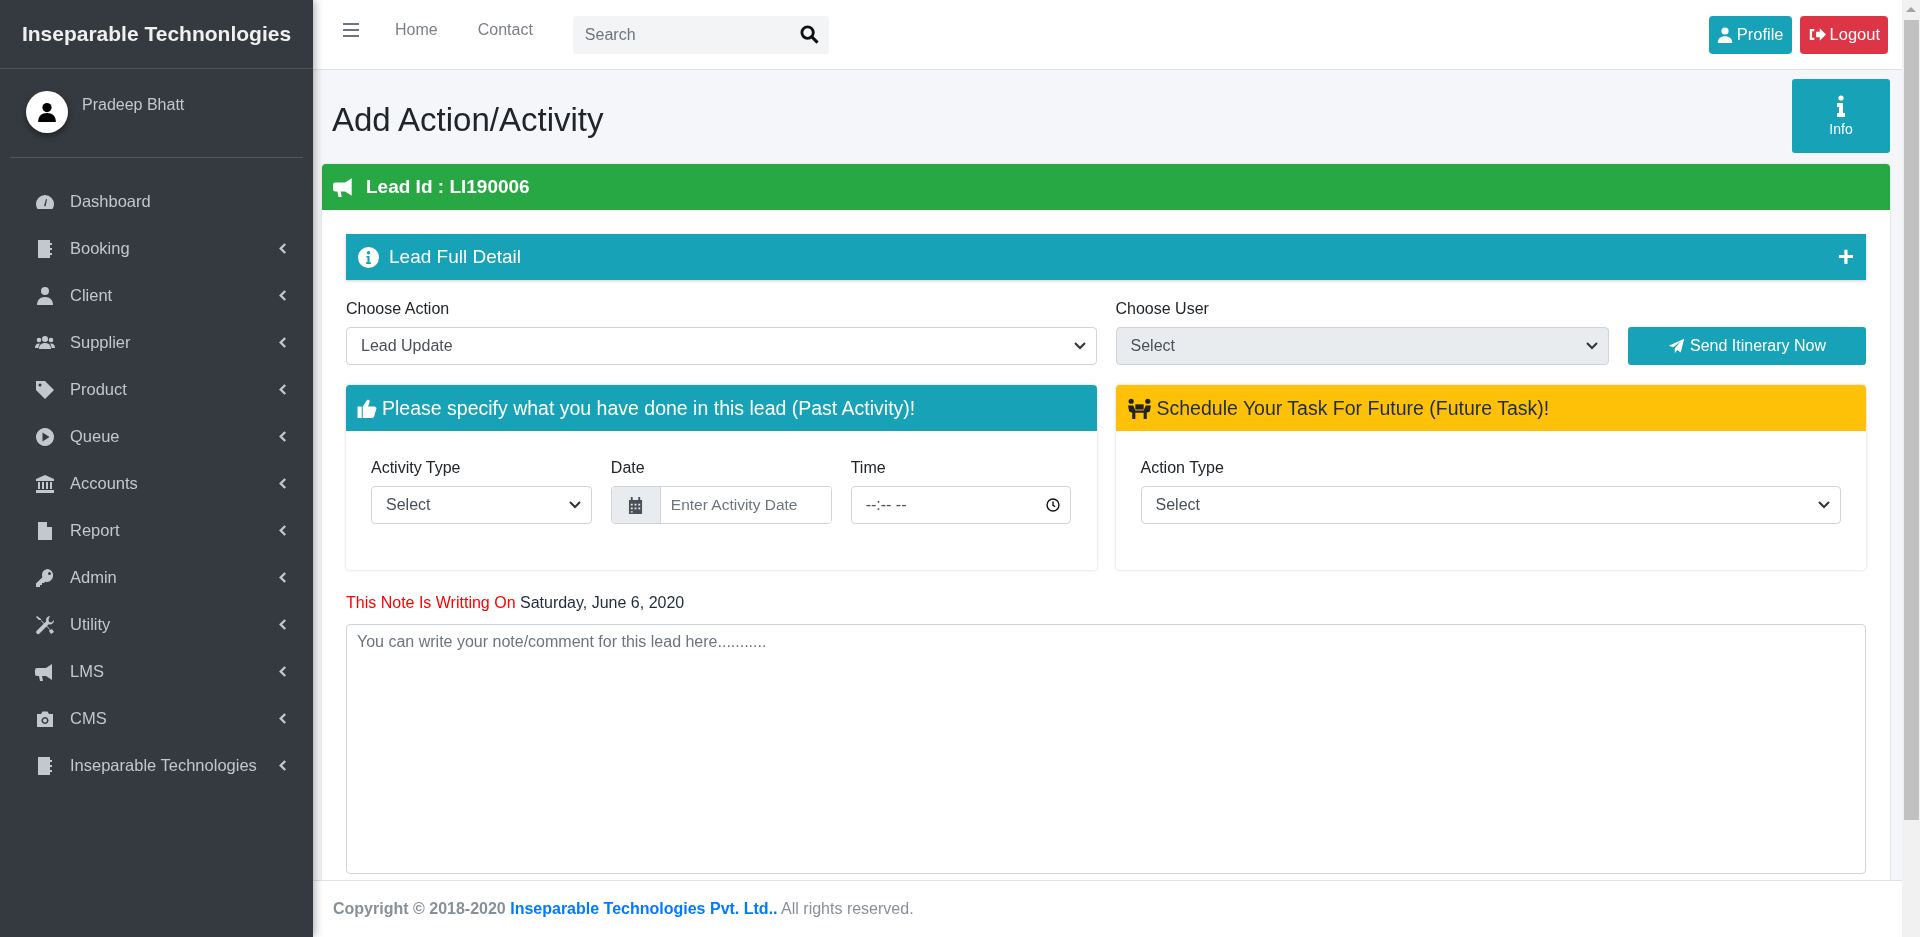 This screenshot has height=937, width=1920. I want to click on company-link: Inseparable Technologies Pvt. Ltd.., so click(644, 908).